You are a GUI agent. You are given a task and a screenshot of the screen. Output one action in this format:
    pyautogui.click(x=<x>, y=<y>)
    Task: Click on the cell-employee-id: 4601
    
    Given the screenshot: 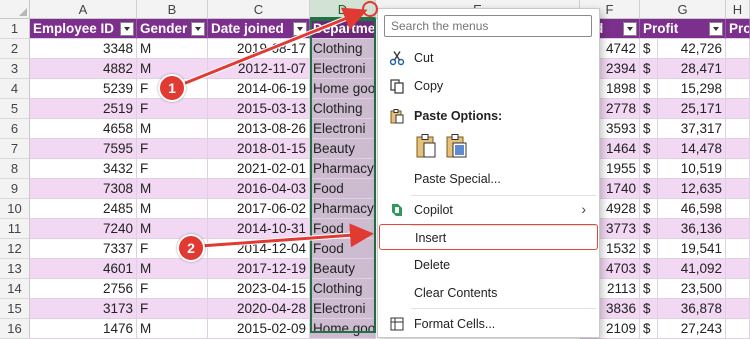 What is the action you would take?
    pyautogui.click(x=83, y=269)
    